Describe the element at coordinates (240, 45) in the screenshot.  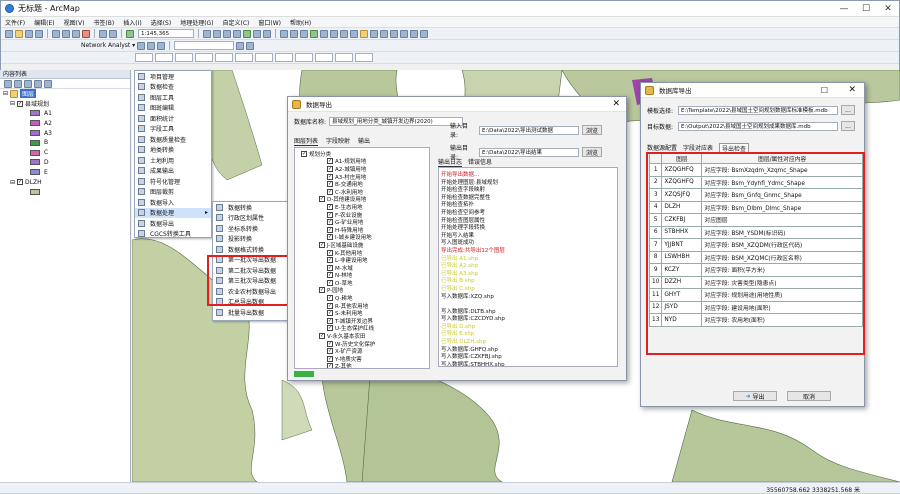
I see `network-tool-4-icon` at that location.